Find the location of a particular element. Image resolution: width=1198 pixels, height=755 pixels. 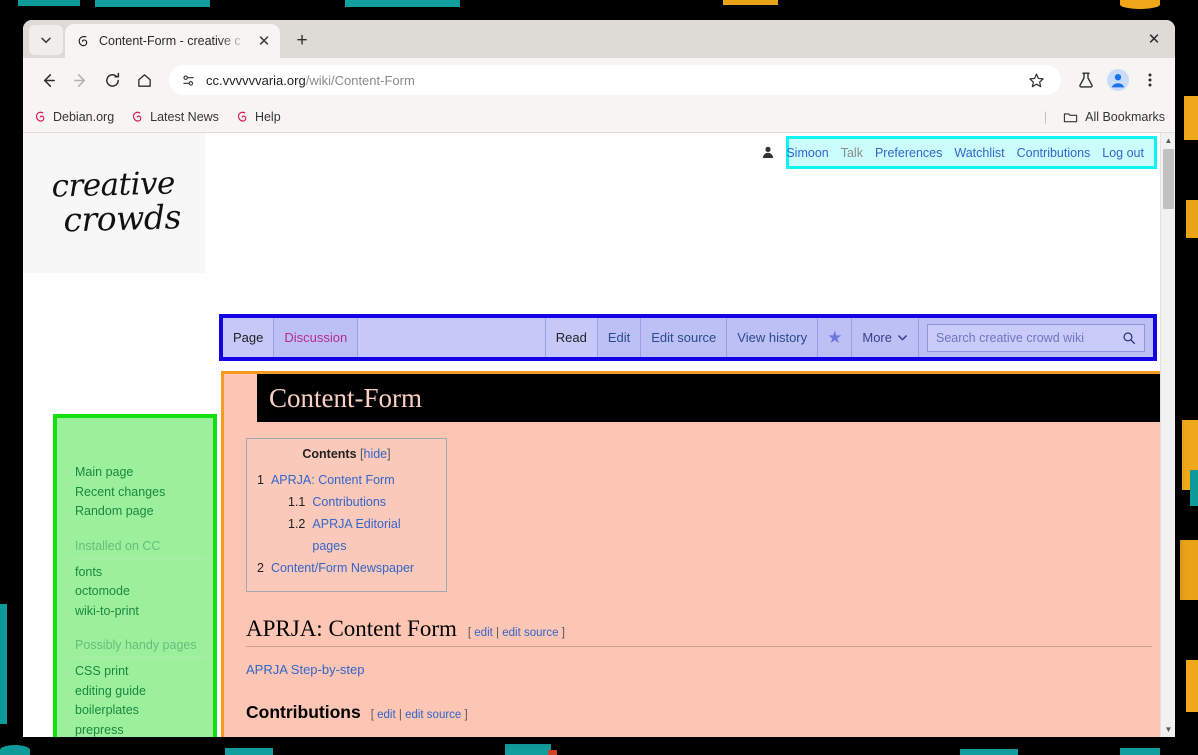

sidebar-item-css-print: CSS print is located at coordinates (144, 672).